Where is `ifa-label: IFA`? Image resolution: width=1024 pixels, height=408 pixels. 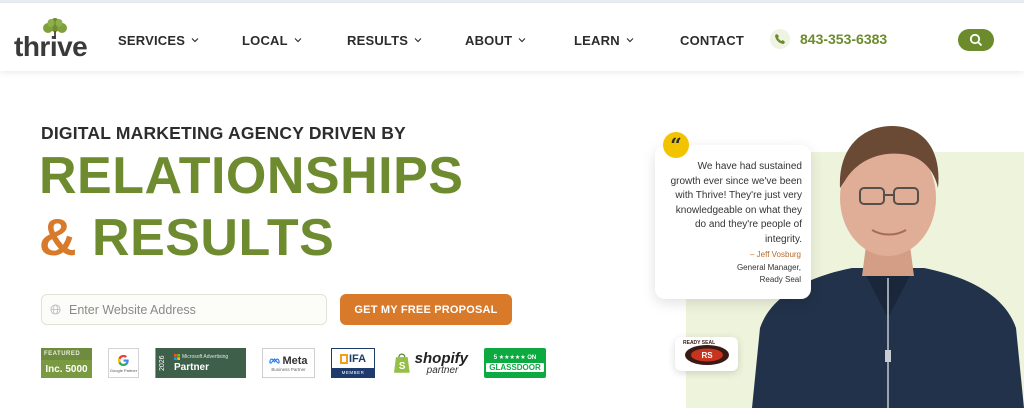
ifa-label: IFA is located at coordinates (357, 358).